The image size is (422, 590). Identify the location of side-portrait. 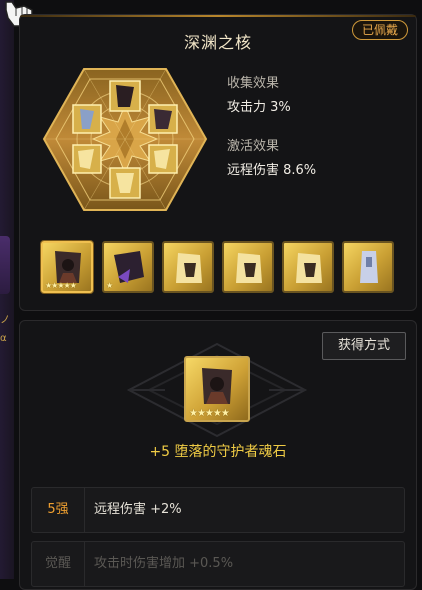
(5, 265).